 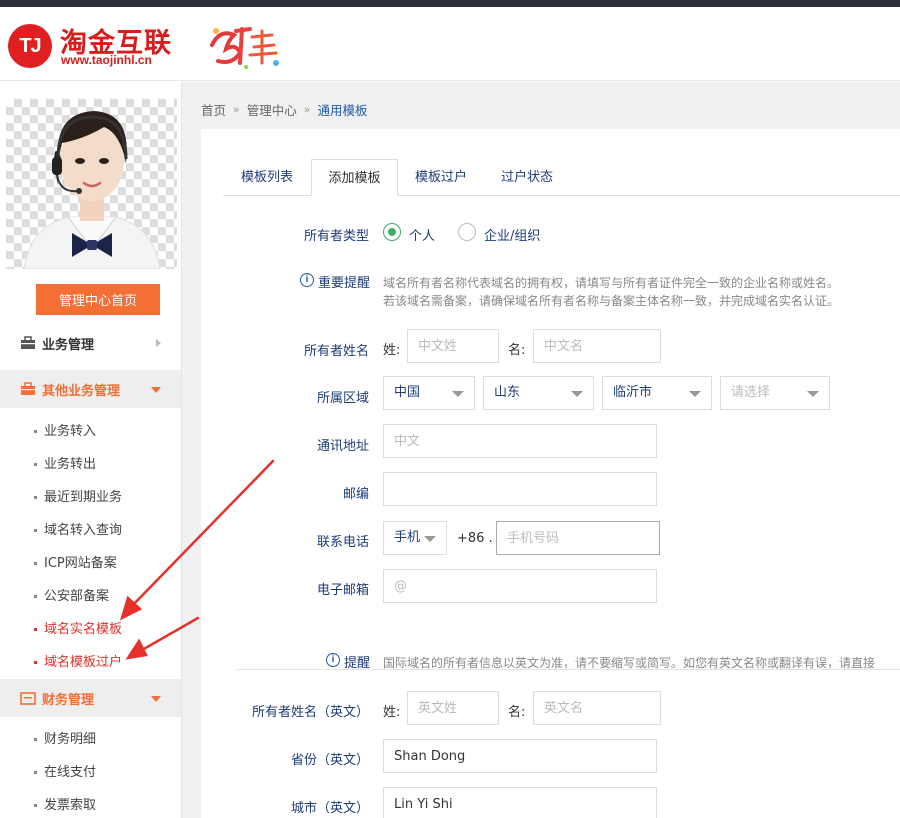 I want to click on district-select: 请选择, so click(x=775, y=393).